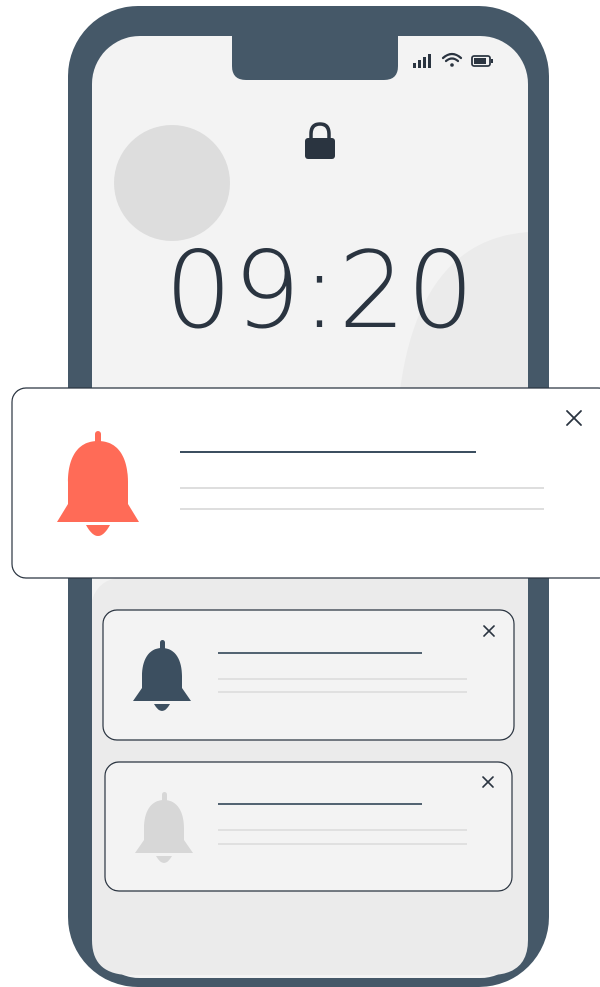 This screenshot has height=987, width=600. Describe the element at coordinates (315, 58) in the screenshot. I see `notch` at that location.